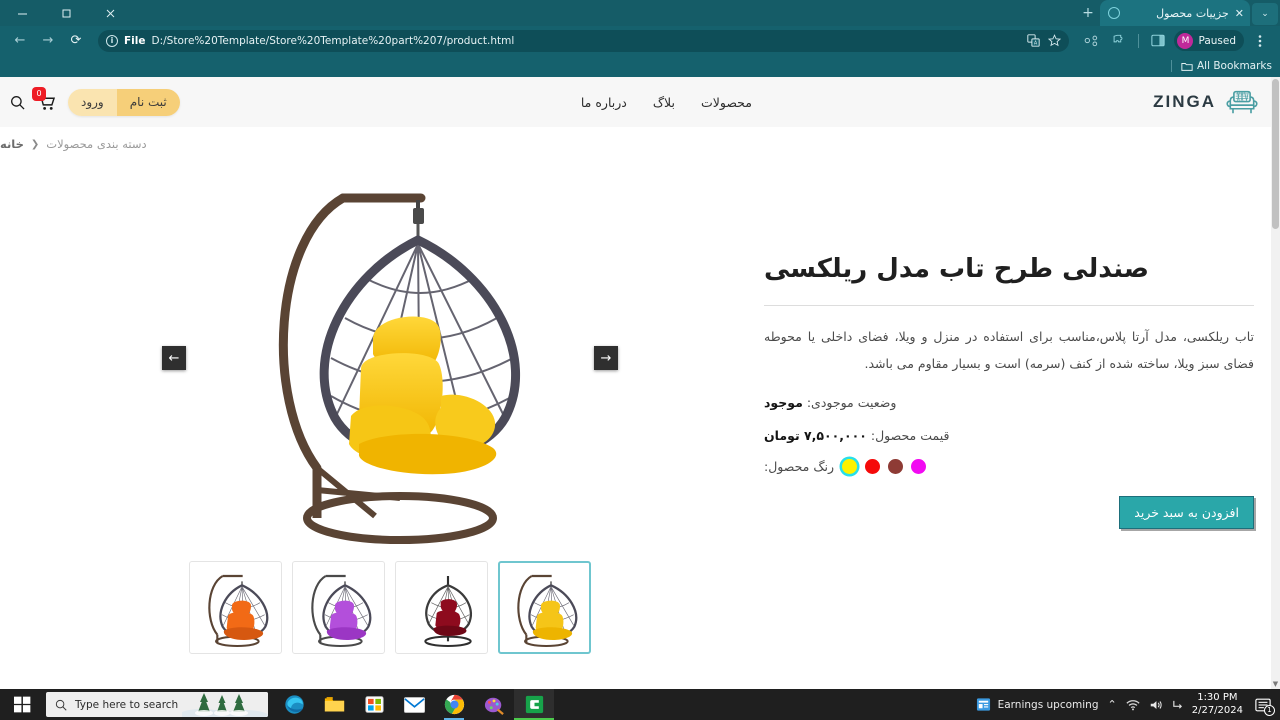 This screenshot has height=720, width=1280. I want to click on file-scheme-label: File, so click(135, 40).